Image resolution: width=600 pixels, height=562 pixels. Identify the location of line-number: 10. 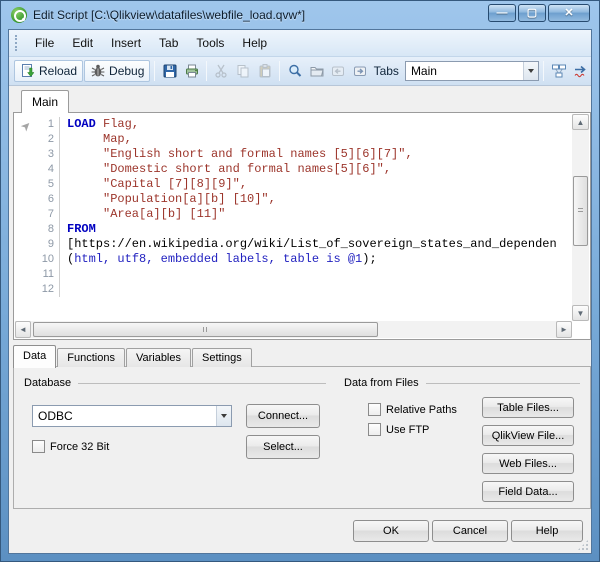
(37, 259).